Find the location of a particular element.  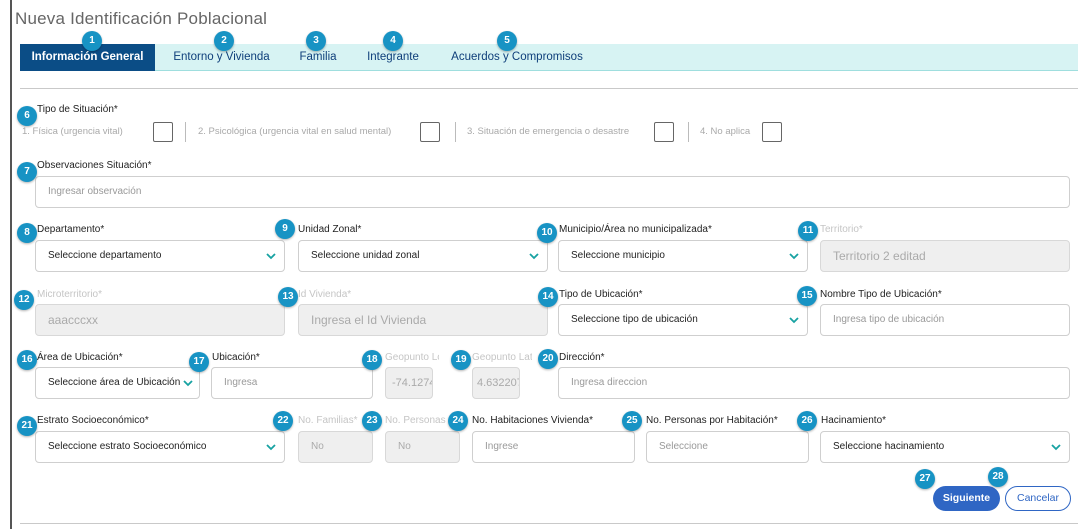

personas-por-habitacion-label: No. Personas por Habitación* is located at coordinates (712, 420).